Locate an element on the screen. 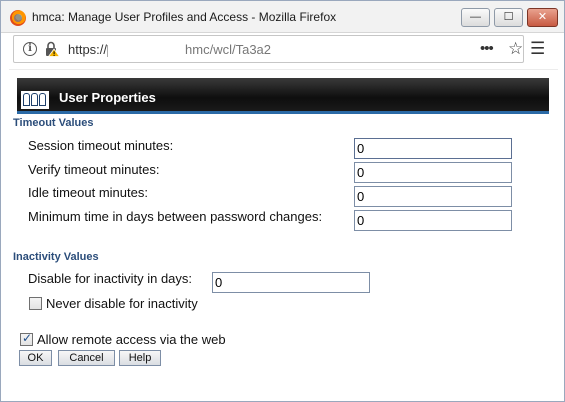 The image size is (565, 402). url-path: hmc/wcl/Ta3a2 is located at coordinates (228, 49).